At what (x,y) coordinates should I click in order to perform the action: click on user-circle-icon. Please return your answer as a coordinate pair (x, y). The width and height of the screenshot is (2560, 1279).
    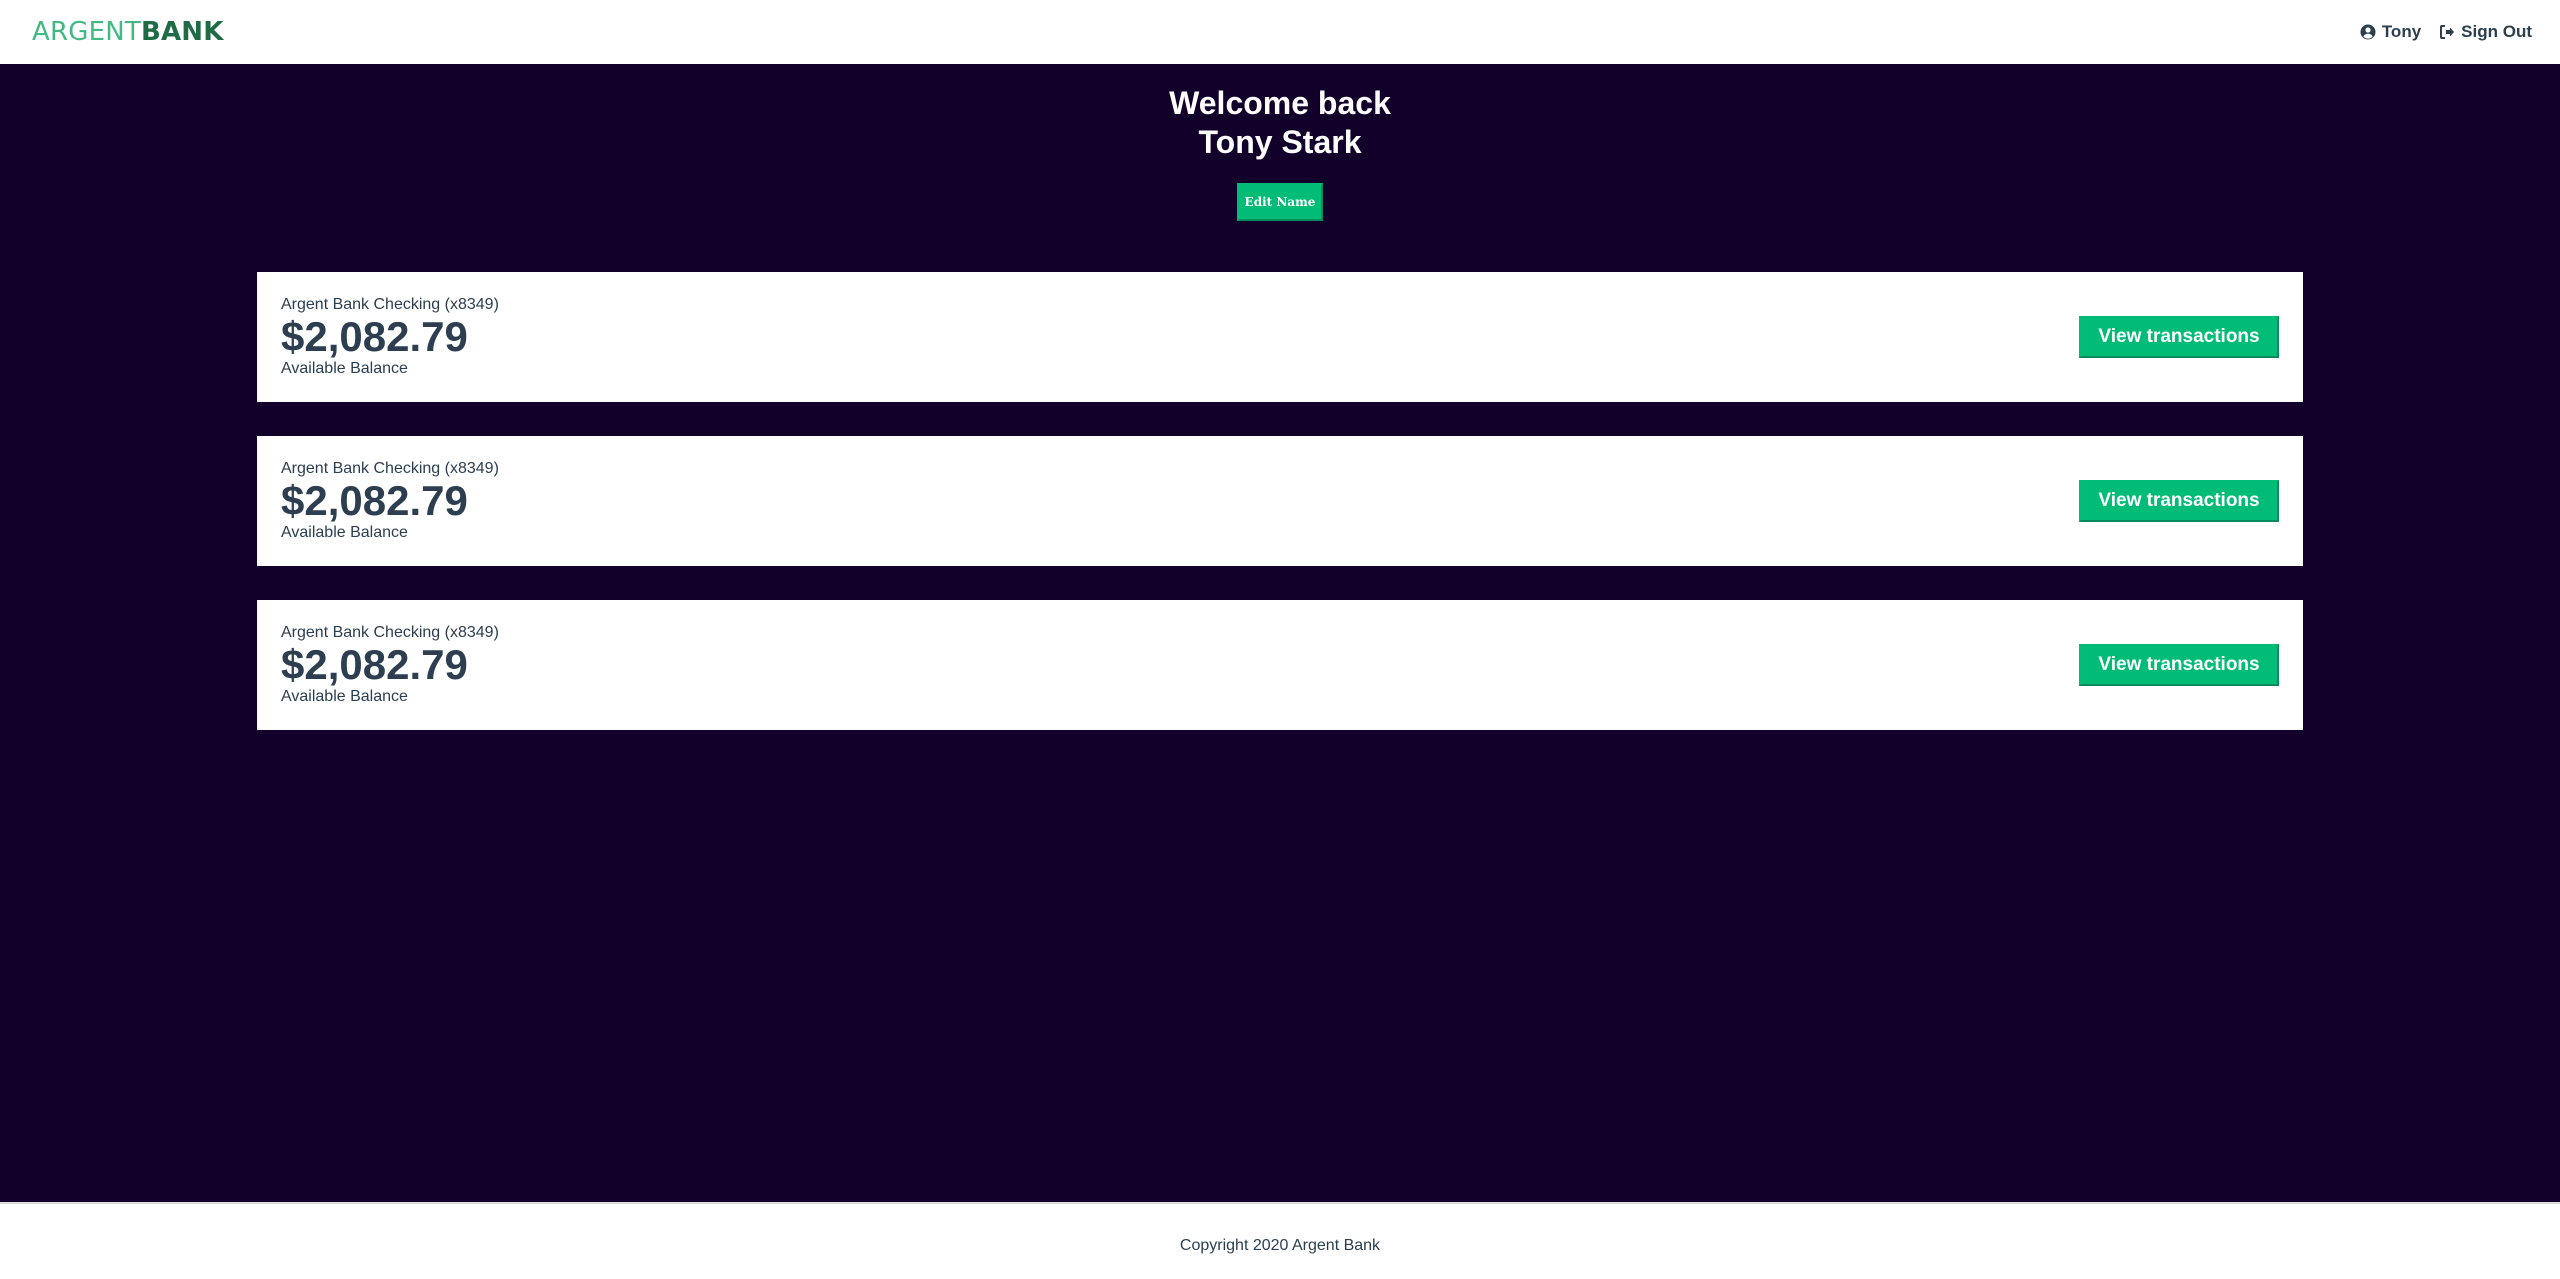
    Looking at the image, I should click on (2368, 32).